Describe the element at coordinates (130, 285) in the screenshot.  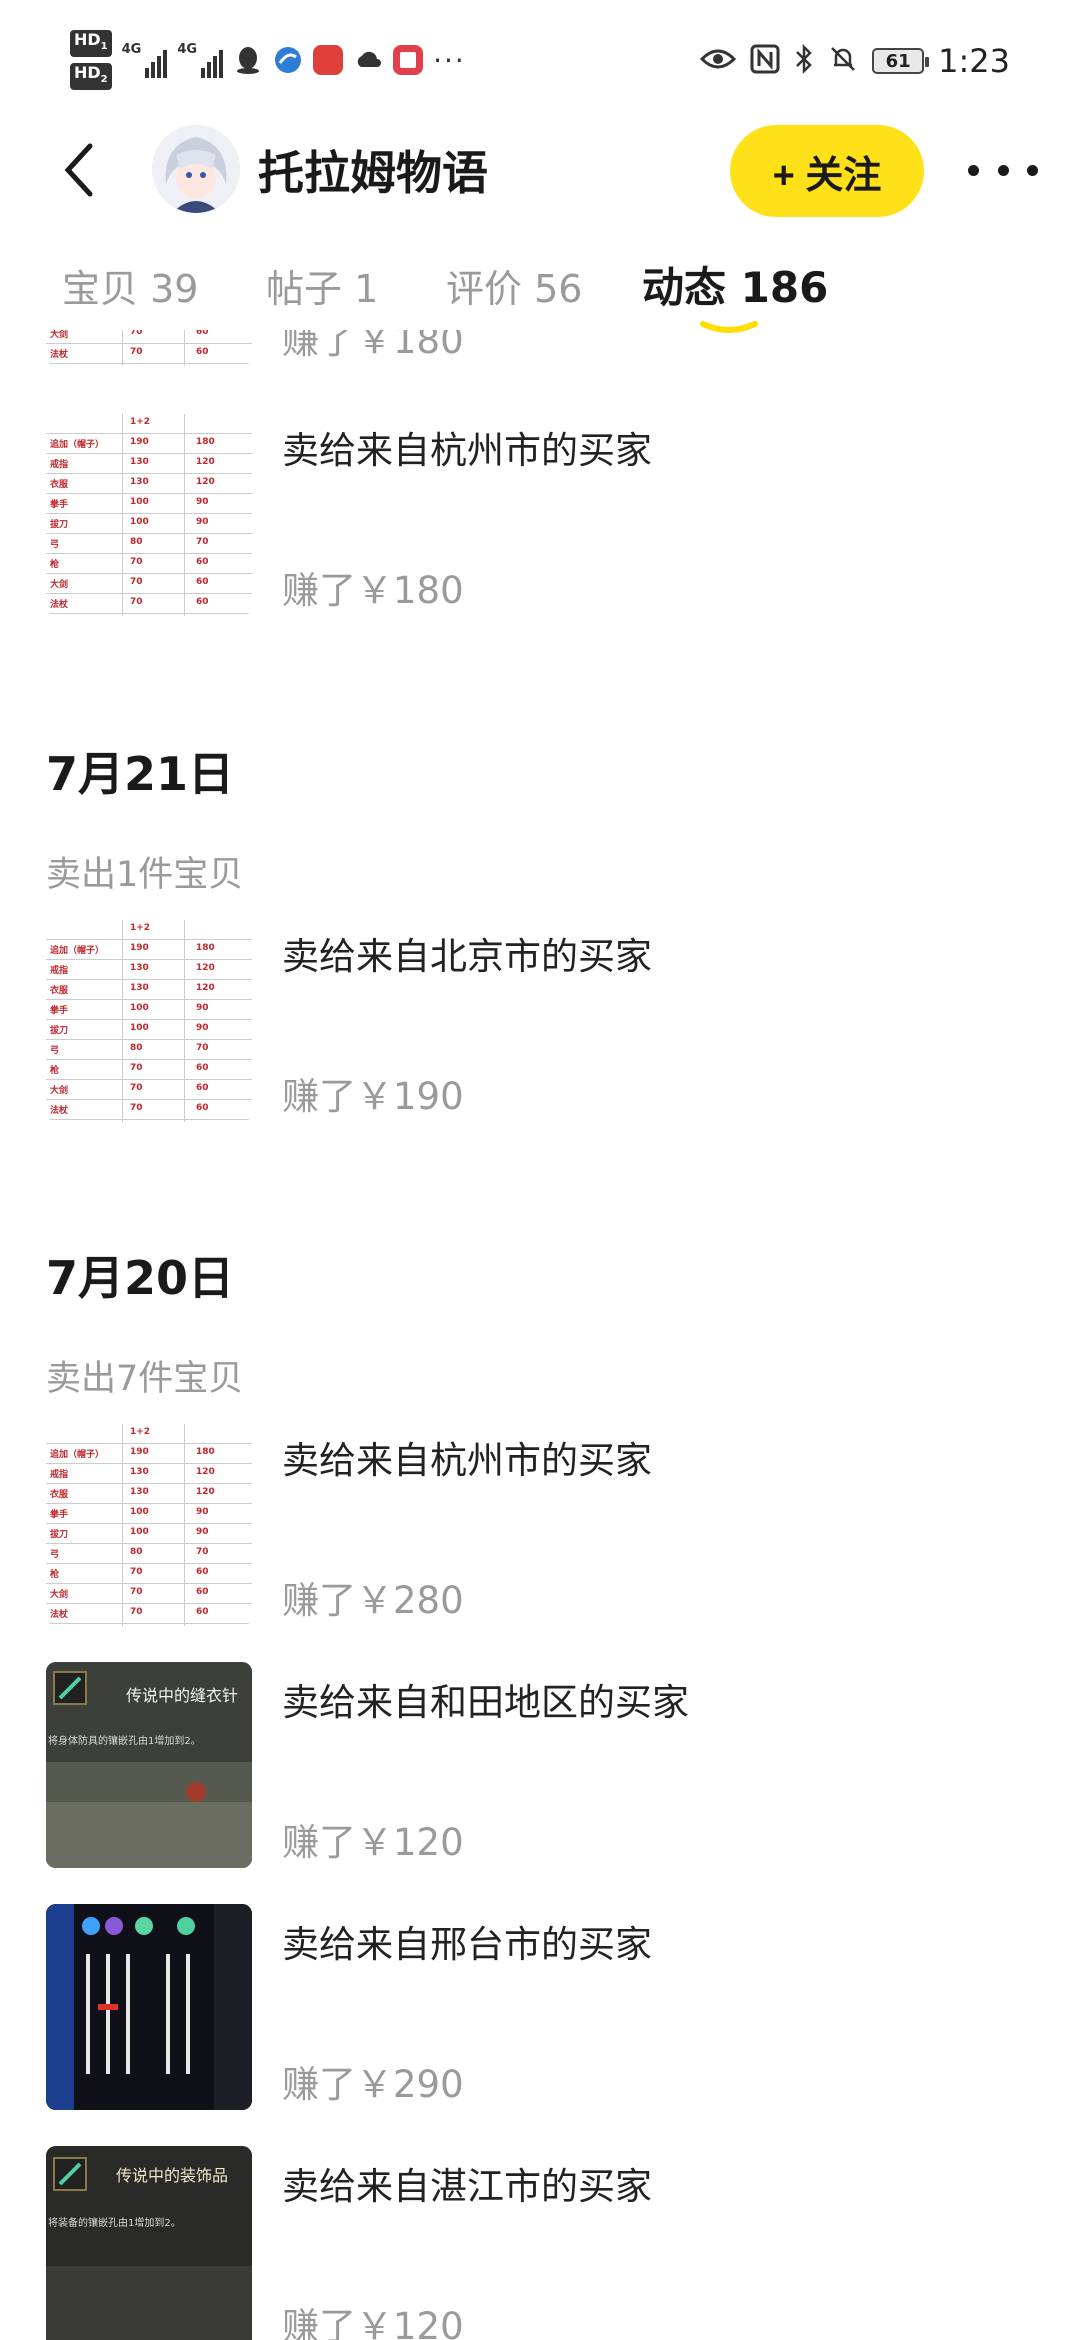
I see `tab-items: 宝贝 39` at that location.